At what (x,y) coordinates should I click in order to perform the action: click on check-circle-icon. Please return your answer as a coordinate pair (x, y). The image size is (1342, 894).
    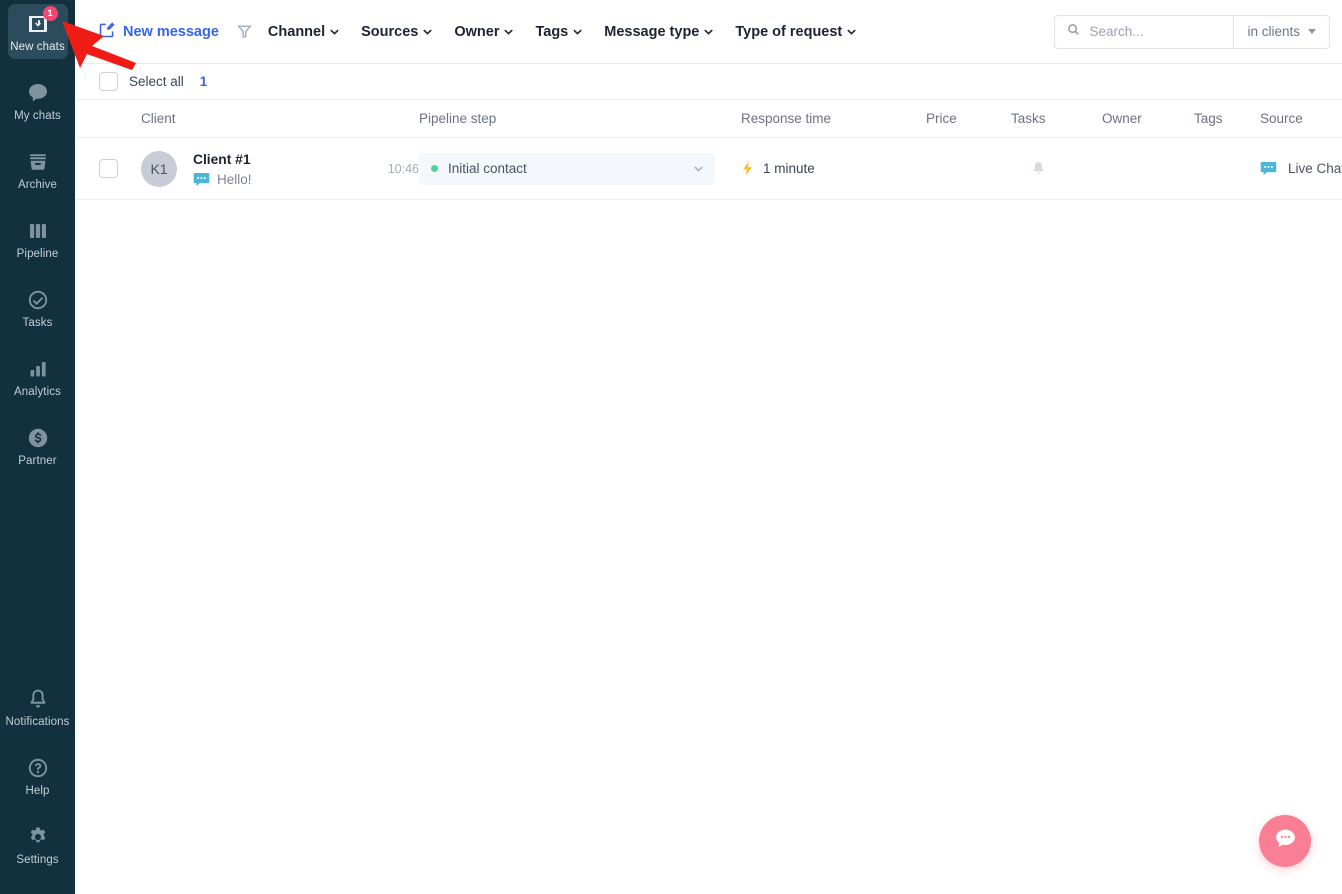
    Looking at the image, I should click on (38, 300).